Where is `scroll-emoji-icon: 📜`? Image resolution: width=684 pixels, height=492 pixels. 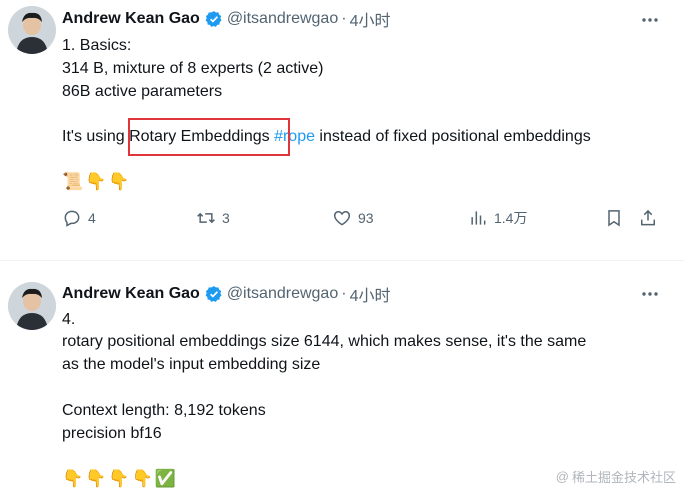
scroll-emoji-icon: 📜 is located at coordinates (73, 181).